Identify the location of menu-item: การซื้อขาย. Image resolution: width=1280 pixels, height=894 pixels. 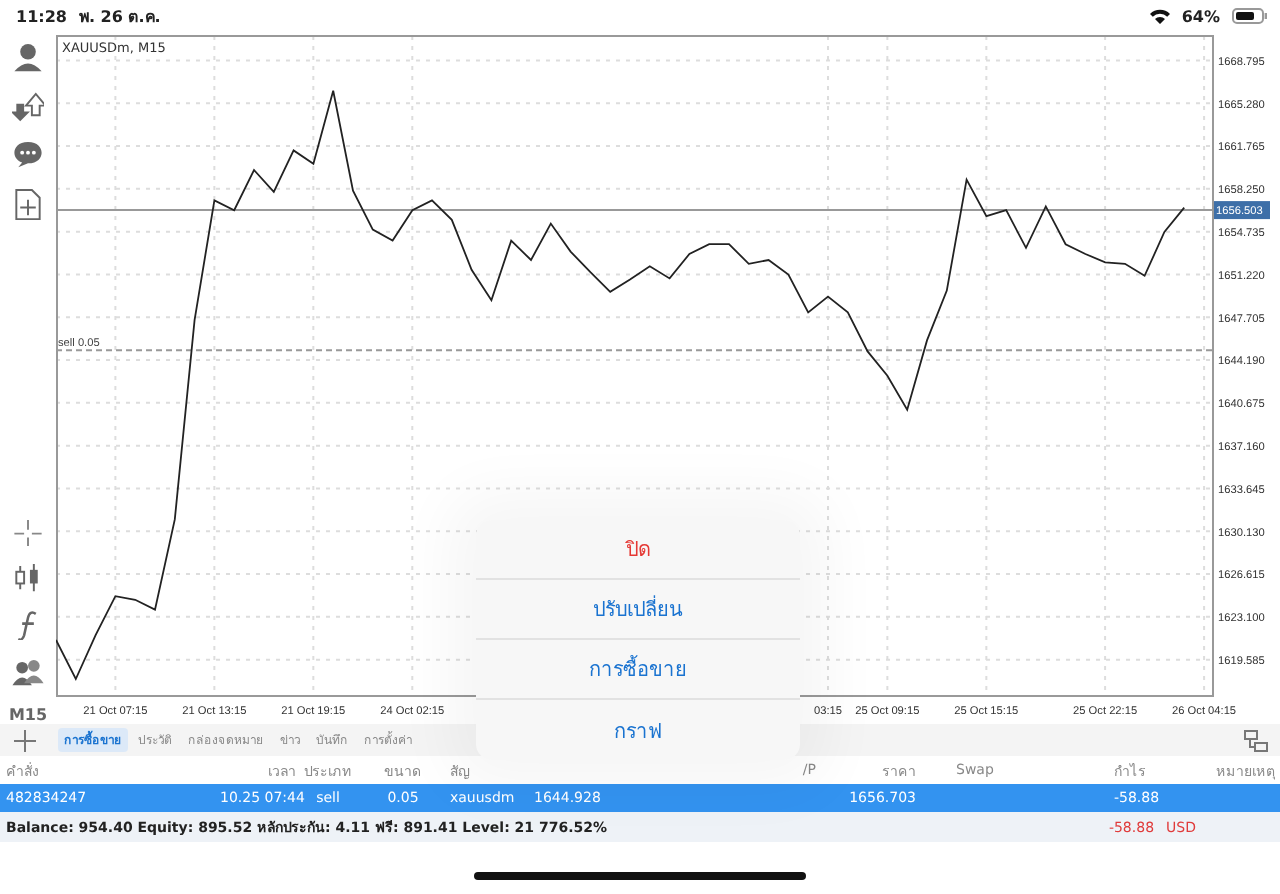
(638, 670).